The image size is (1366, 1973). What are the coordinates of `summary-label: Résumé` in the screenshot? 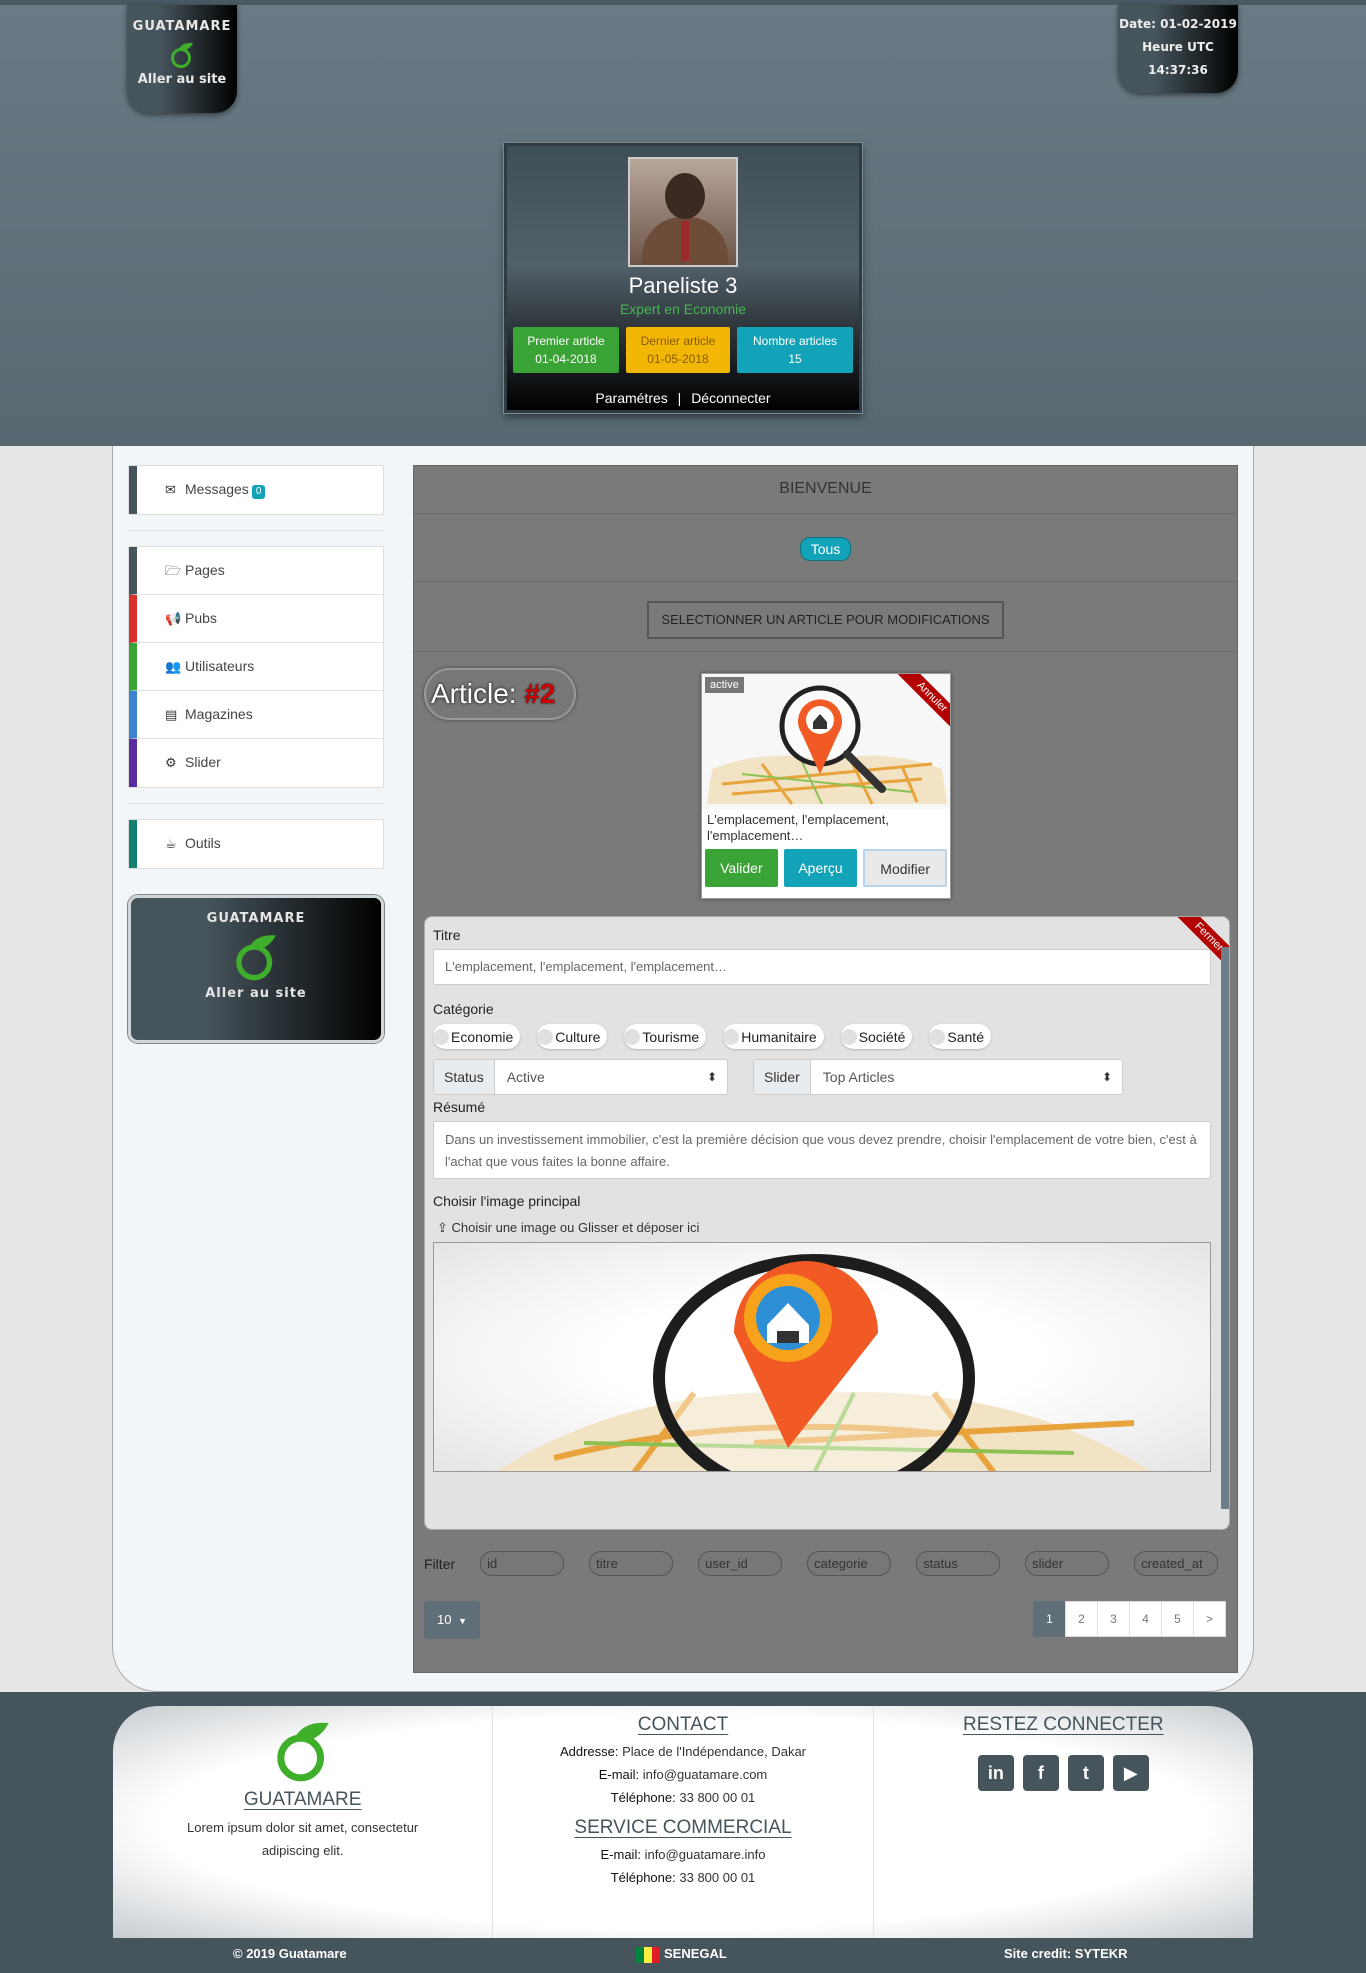 It's located at (459, 1107).